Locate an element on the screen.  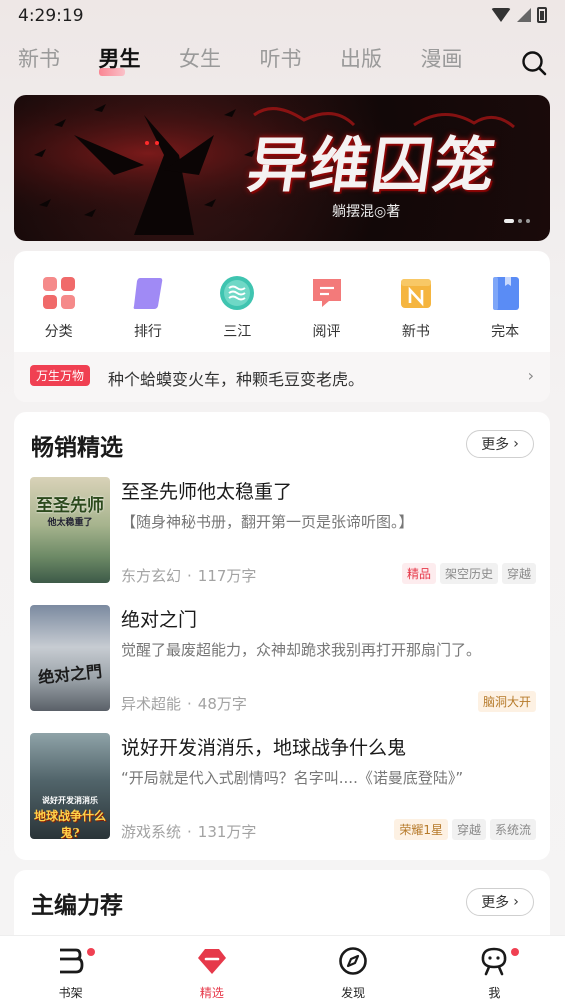
nav-bookshelf: 书架 is located at coordinates (70, 970).